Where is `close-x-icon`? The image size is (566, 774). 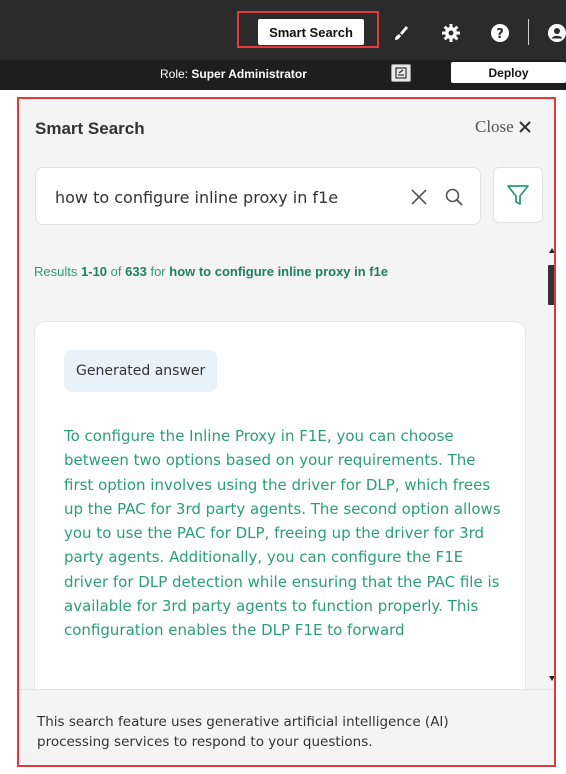
close-x-icon is located at coordinates (525, 127).